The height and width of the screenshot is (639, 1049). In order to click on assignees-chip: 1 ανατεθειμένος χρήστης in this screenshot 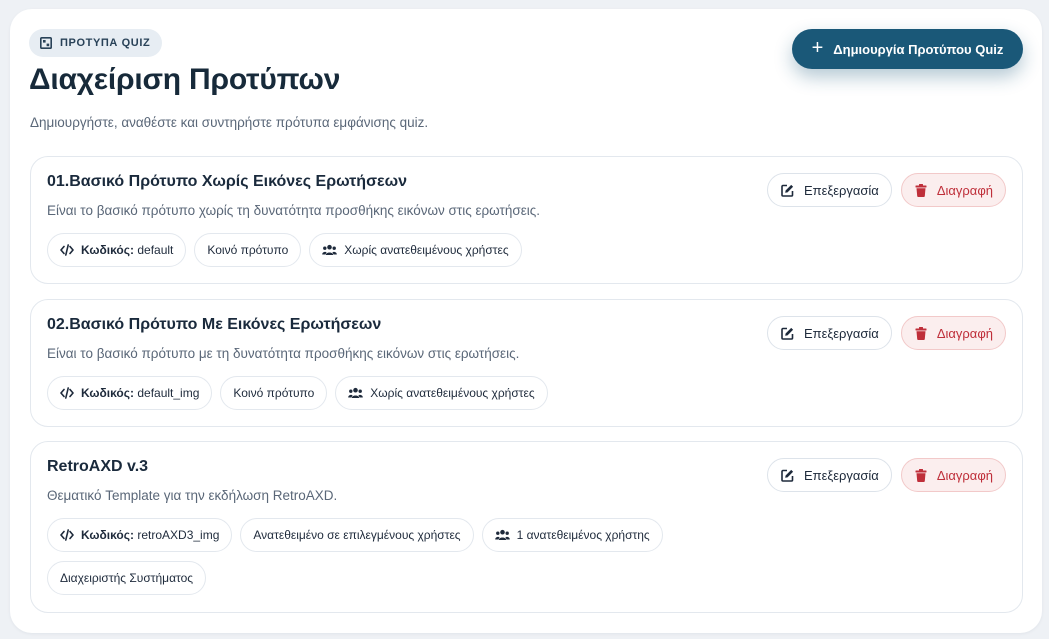, I will do `click(572, 535)`.